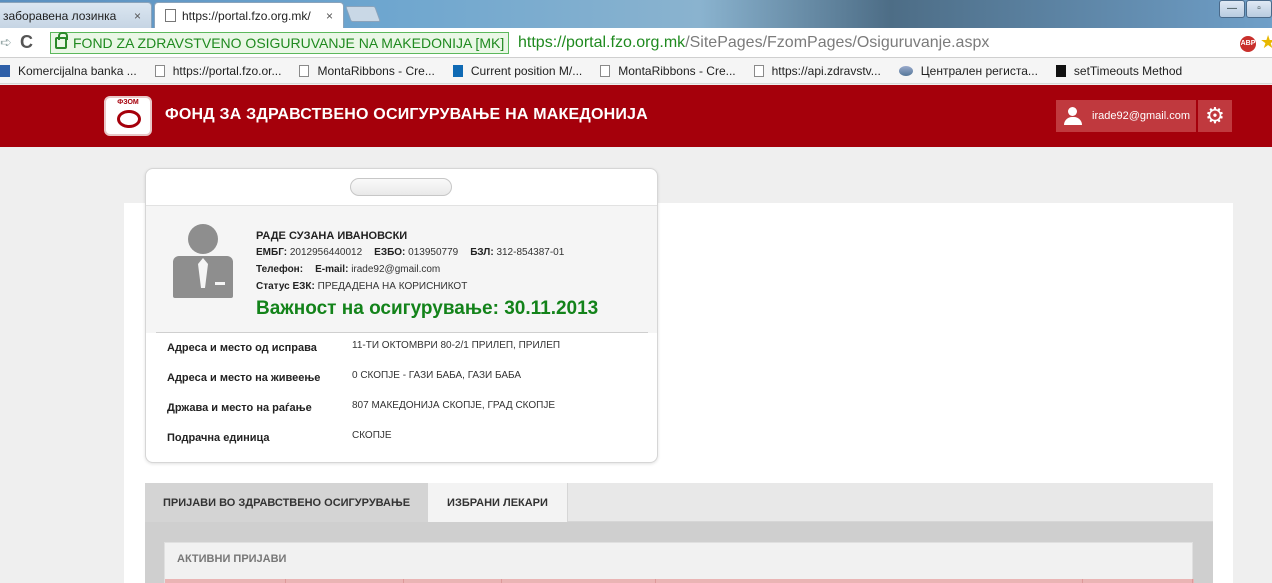 This screenshot has height=583, width=1272. Describe the element at coordinates (602, 42) in the screenshot. I see `url-host: https://portal.fzo.org.mk` at that location.